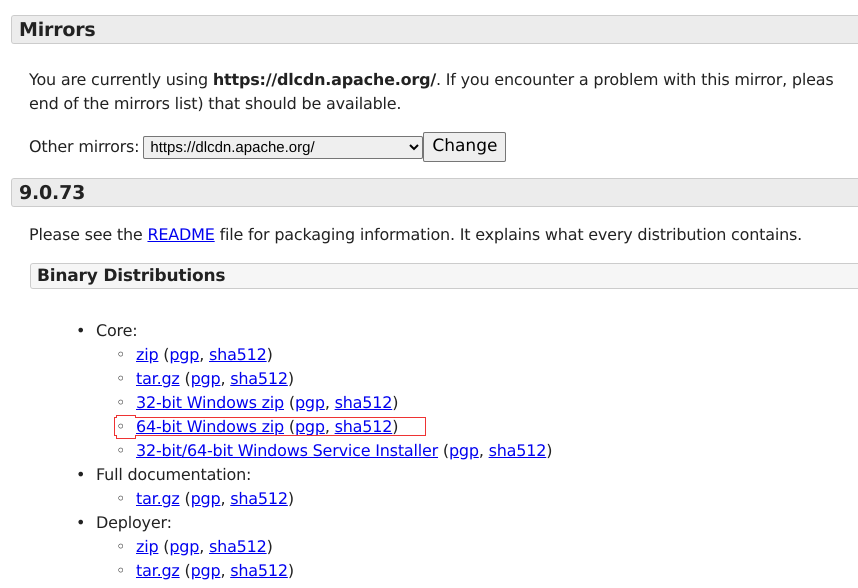 This screenshot has width=858, height=588. Describe the element at coordinates (117, 330) in the screenshot. I see `group-label: Core:` at that location.